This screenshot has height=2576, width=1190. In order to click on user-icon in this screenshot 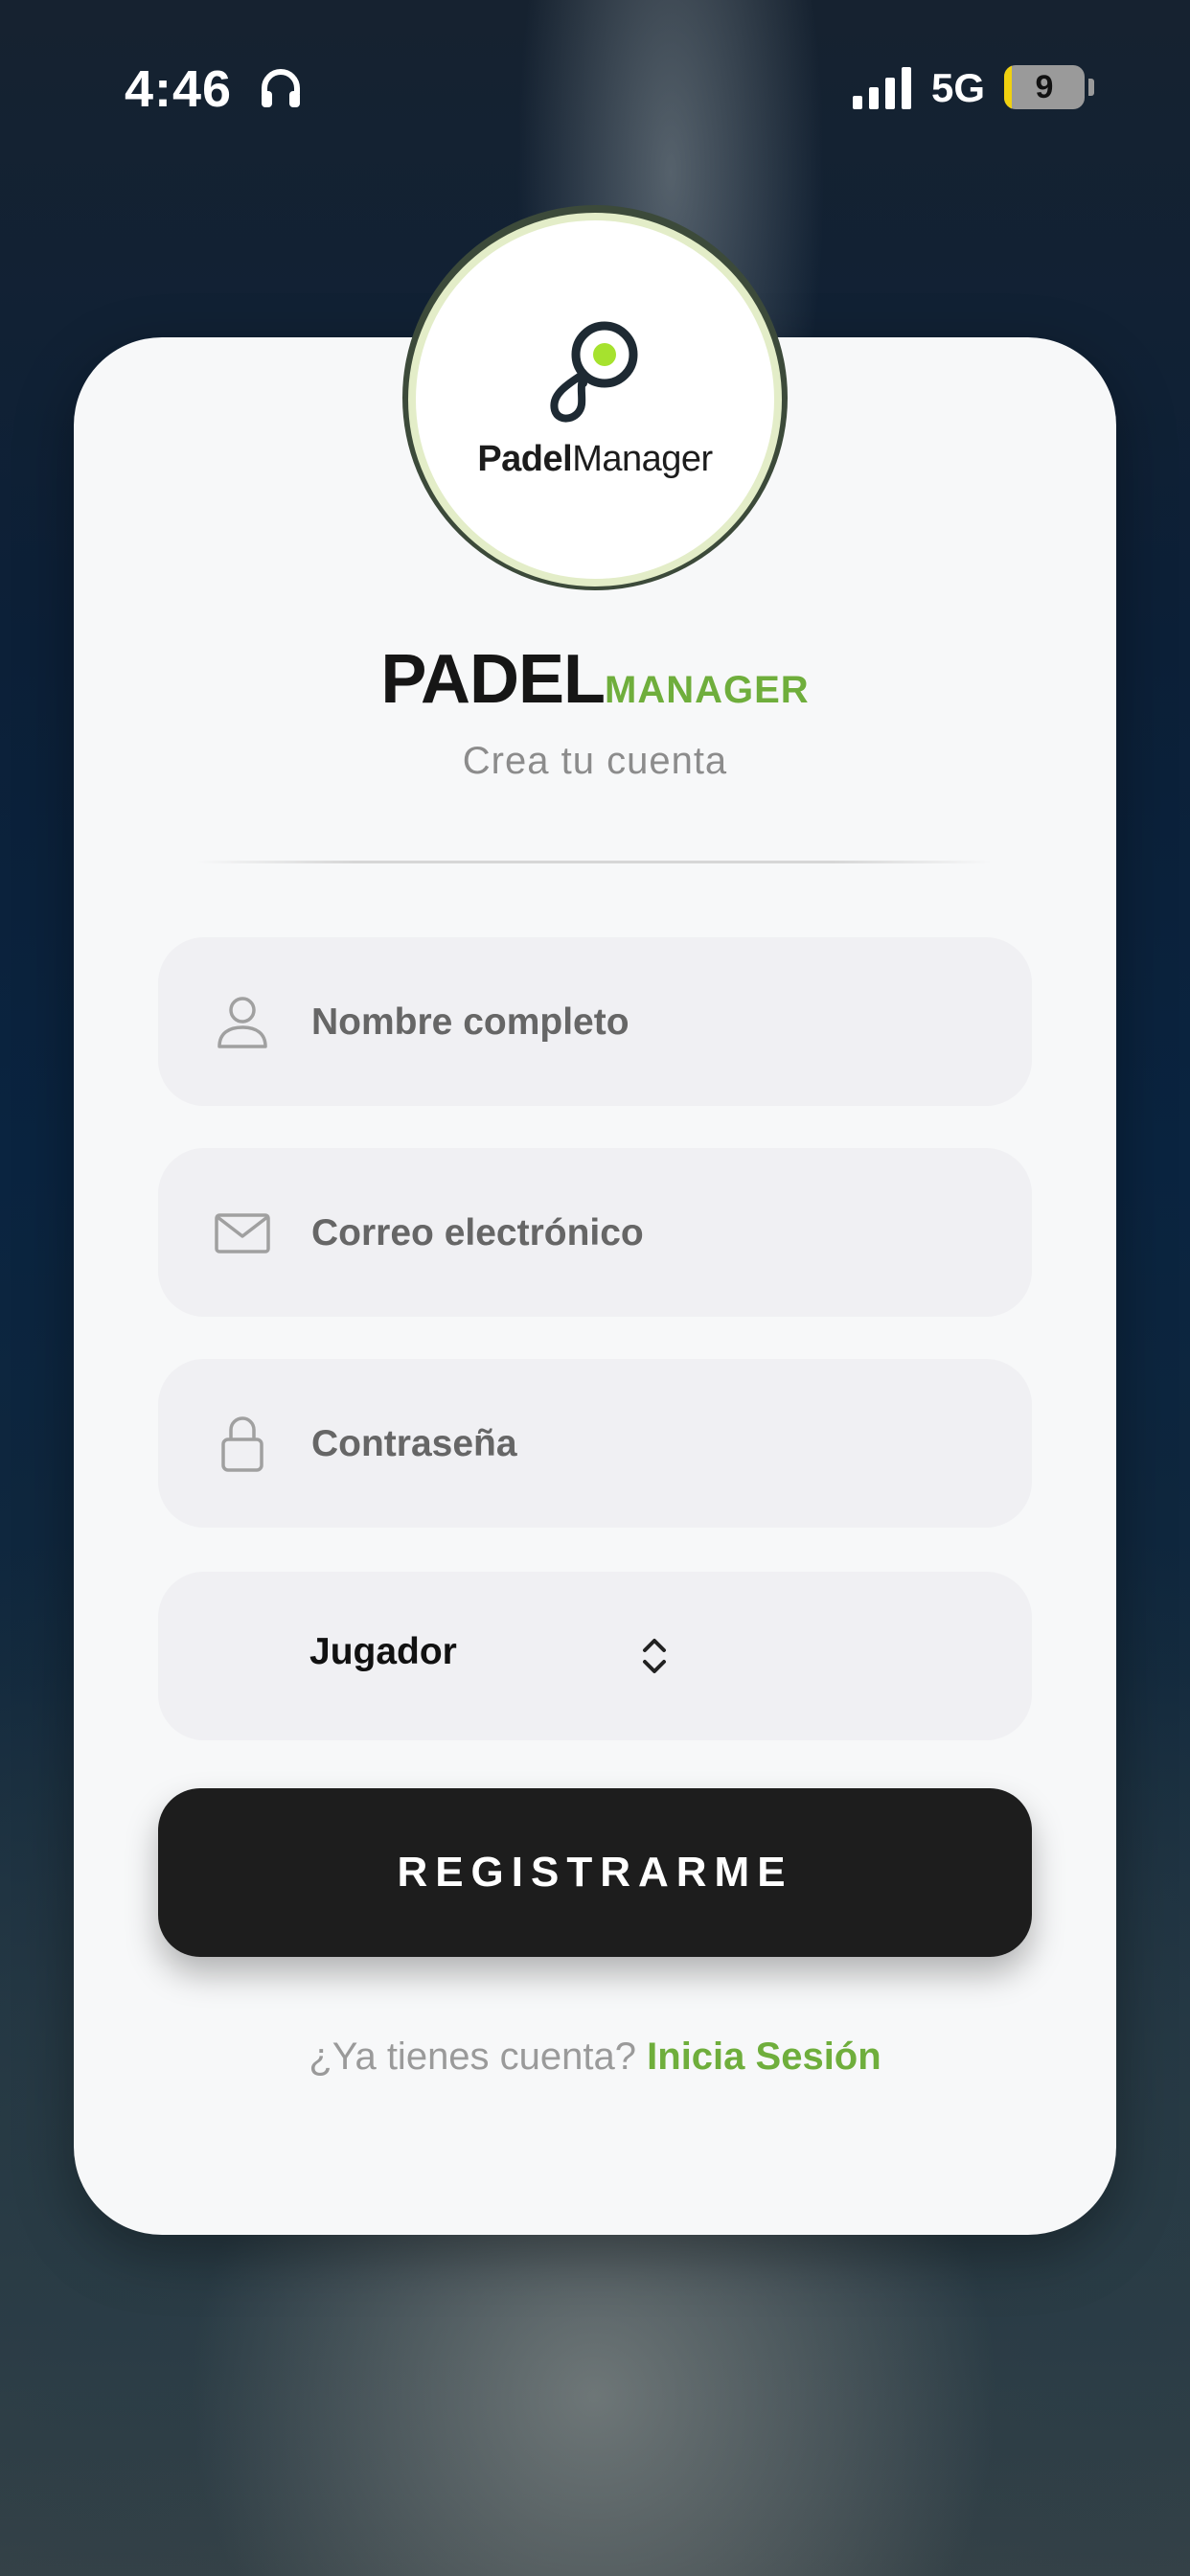, I will do `click(242, 1023)`.